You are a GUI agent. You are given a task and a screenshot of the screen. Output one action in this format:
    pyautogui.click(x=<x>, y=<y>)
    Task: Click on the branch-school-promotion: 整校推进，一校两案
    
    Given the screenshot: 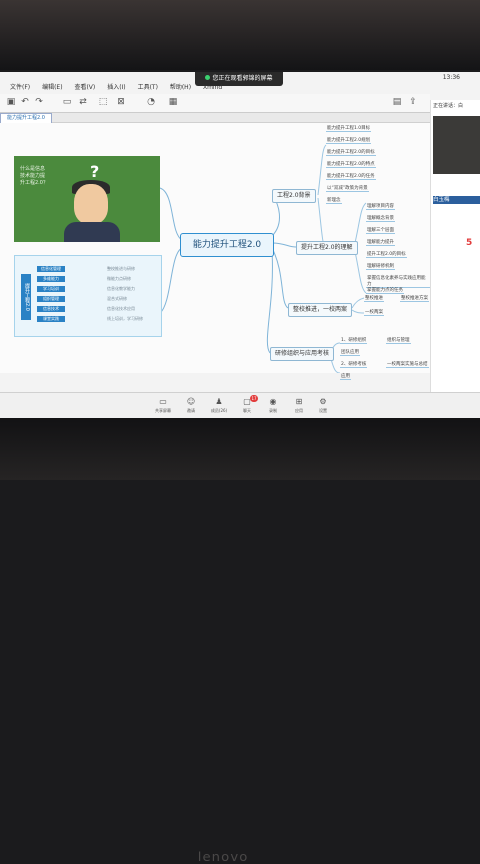 What is the action you would take?
    pyautogui.click(x=320, y=310)
    